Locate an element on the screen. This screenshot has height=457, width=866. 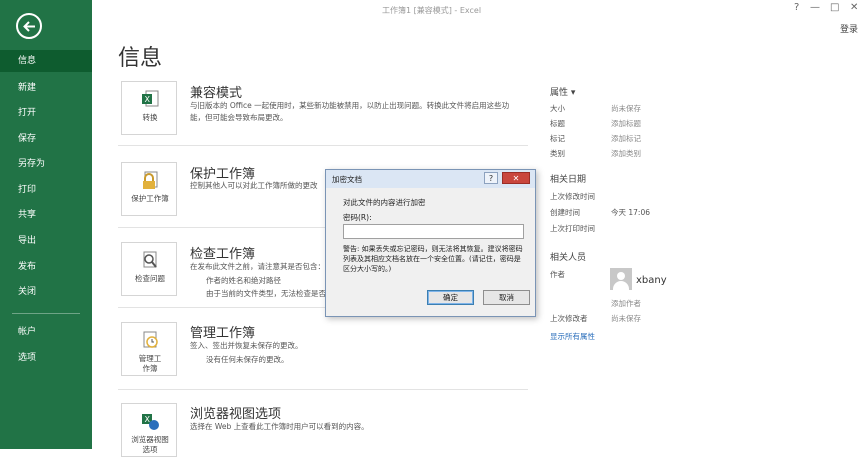
chevron-down-icon: ▾ is located at coordinates (573, 93).